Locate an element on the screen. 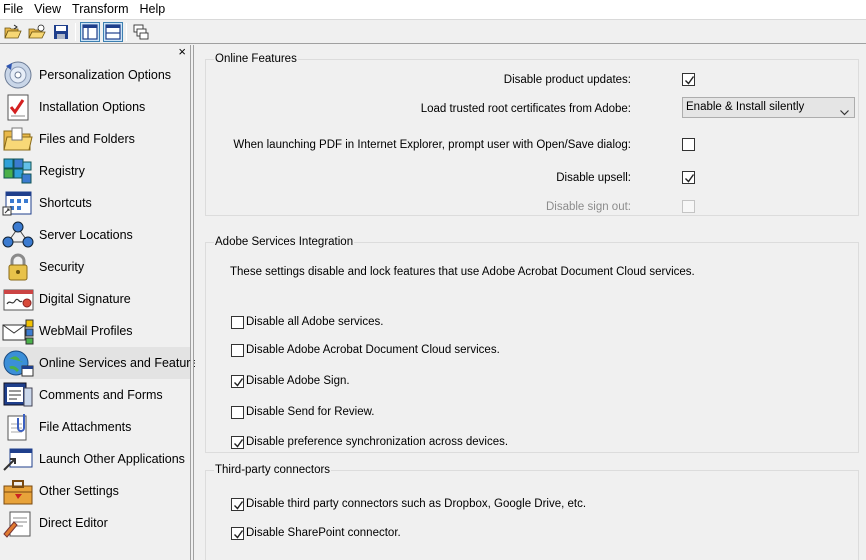 The width and height of the screenshot is (866, 560). menu-bar: File View Transform Help is located at coordinates (433, 9).